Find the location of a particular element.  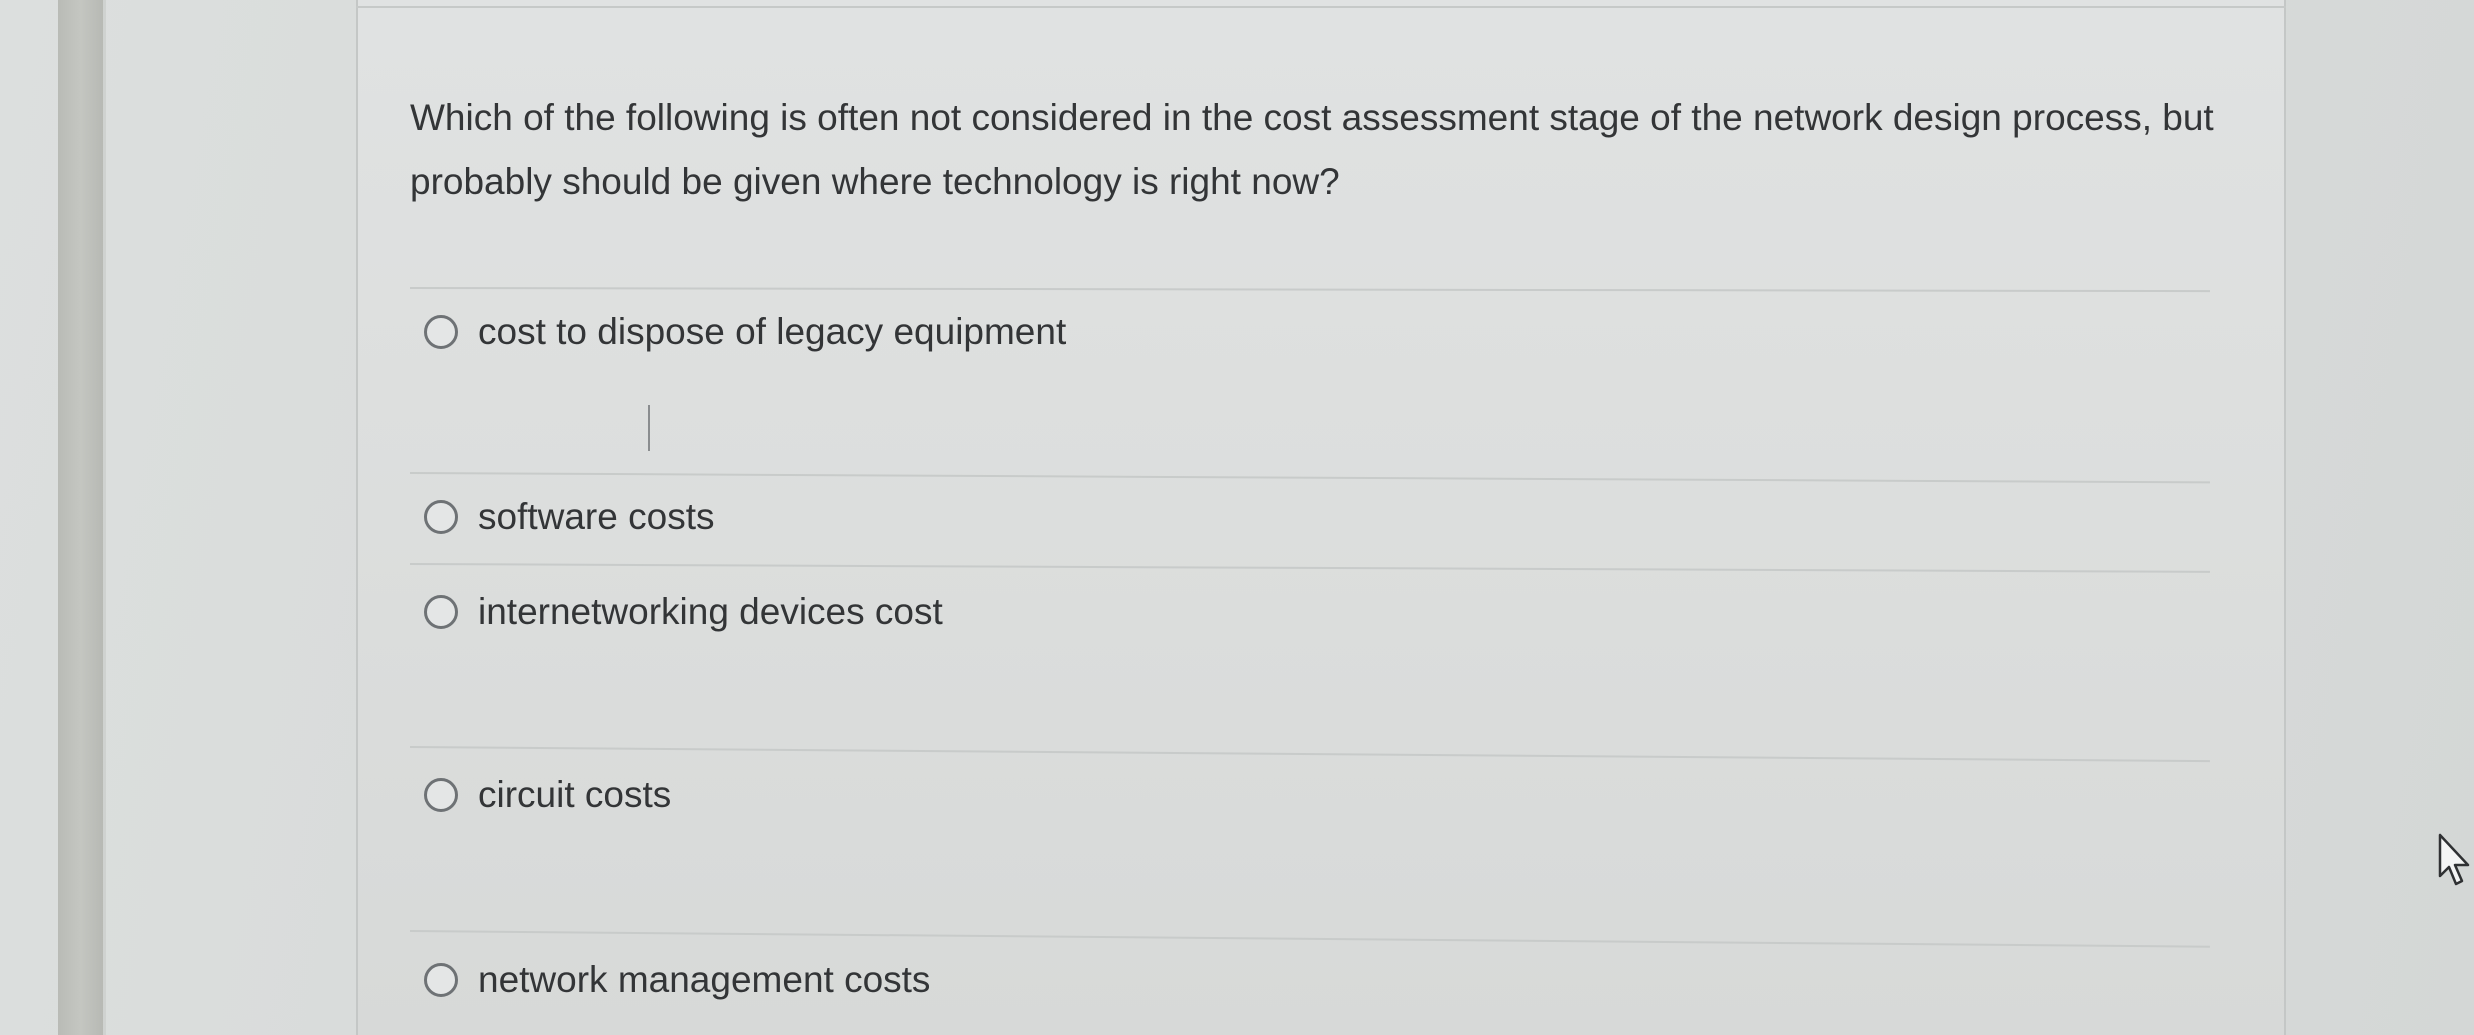

option-network-management: network management costs is located at coordinates (677, 980).